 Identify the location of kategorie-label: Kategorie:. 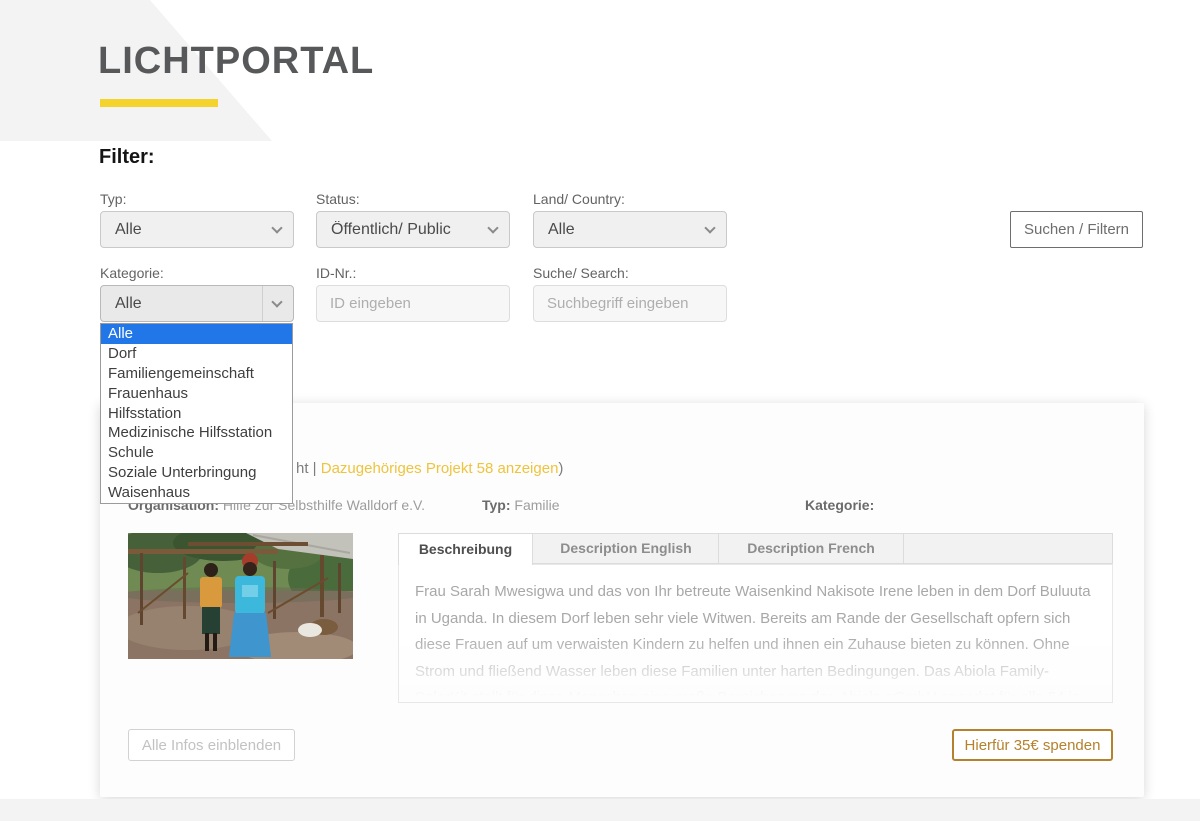
(132, 273).